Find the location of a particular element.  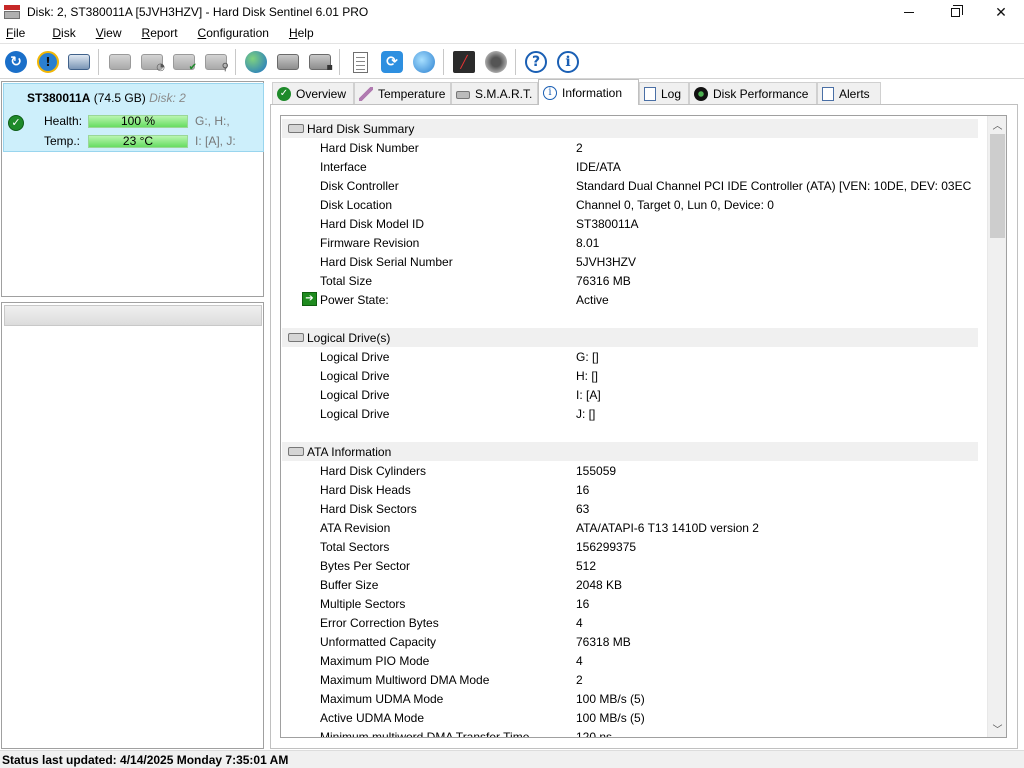

tab-overview: ✓ Overview is located at coordinates (313, 93).